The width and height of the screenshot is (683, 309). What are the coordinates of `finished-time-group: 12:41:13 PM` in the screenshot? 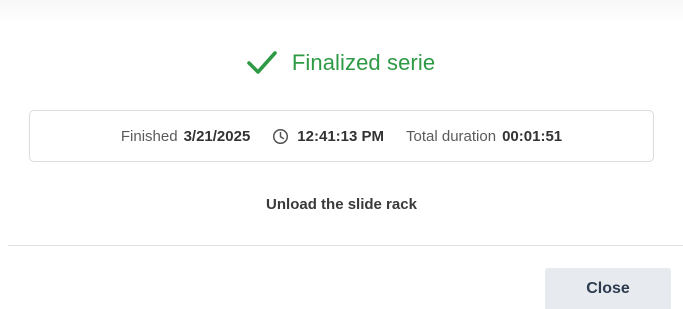 It's located at (328, 136).